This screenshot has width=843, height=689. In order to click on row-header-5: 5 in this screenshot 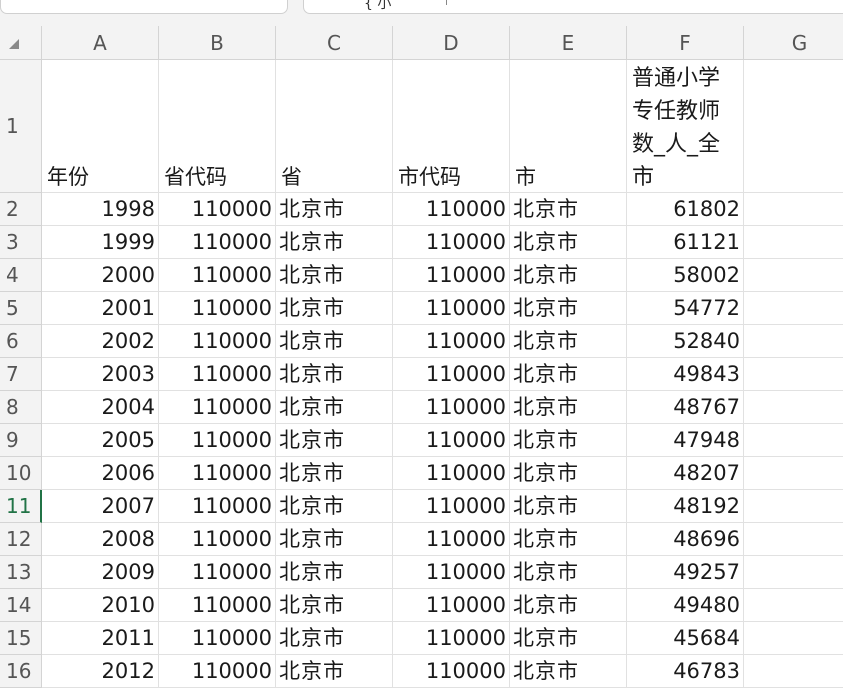, I will do `click(21, 308)`.